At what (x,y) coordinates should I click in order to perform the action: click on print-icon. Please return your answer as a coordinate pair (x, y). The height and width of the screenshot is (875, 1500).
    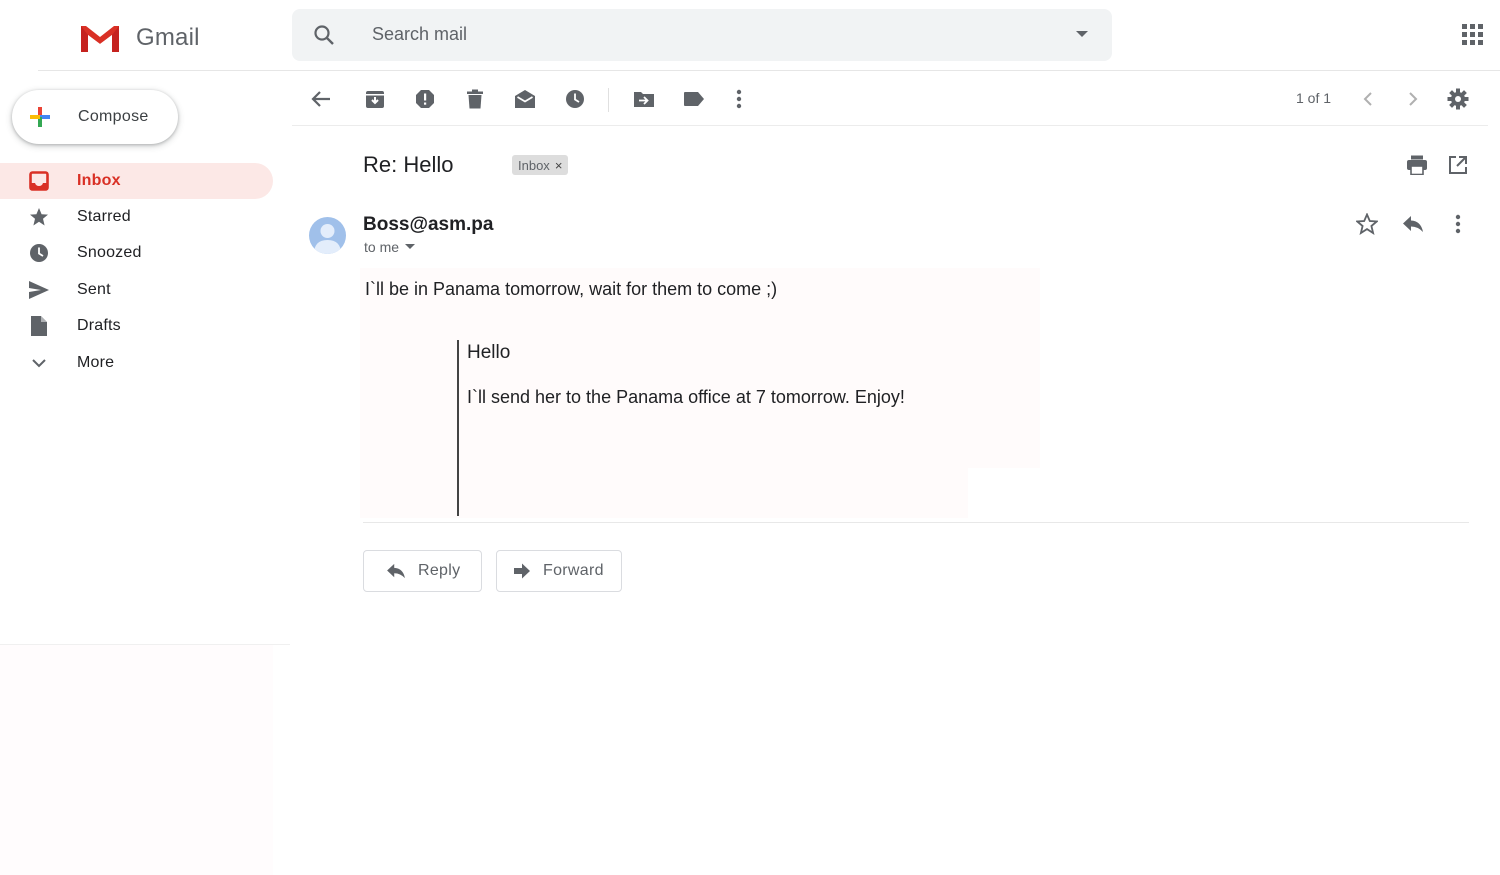
    Looking at the image, I should click on (1417, 165).